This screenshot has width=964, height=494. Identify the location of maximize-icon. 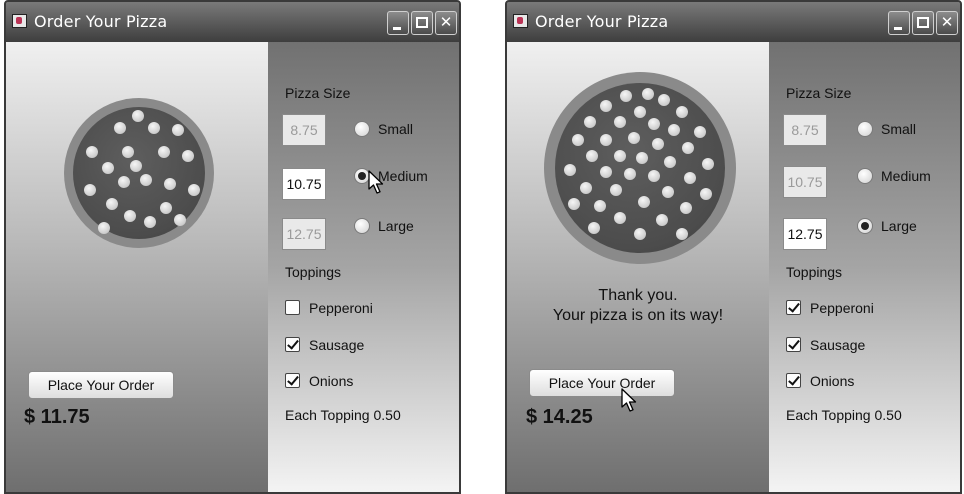
(923, 22).